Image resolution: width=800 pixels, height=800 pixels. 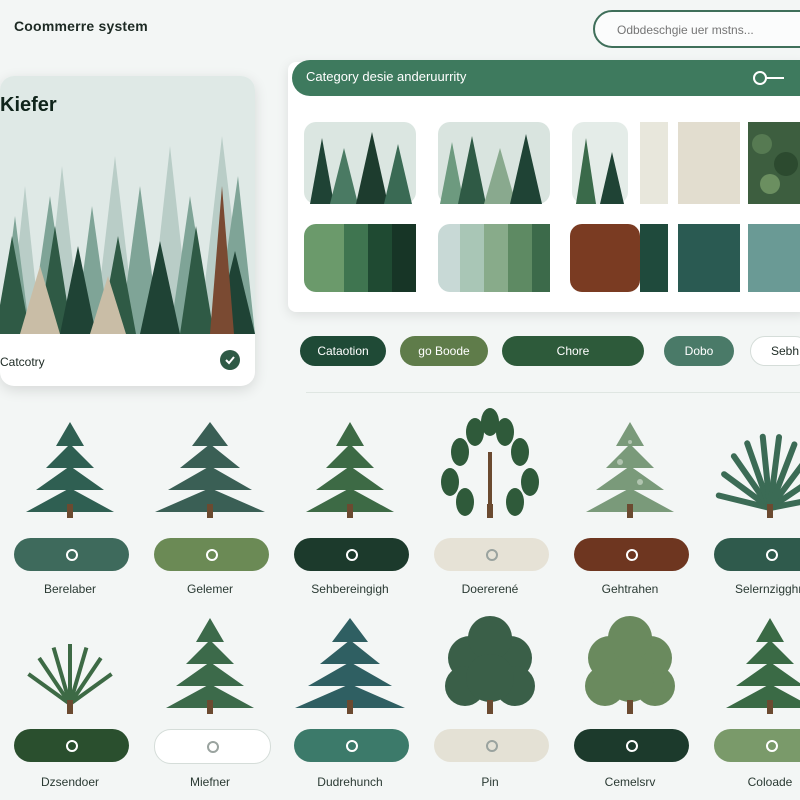 I want to click on tree-label: Berelaber, so click(x=70, y=589).